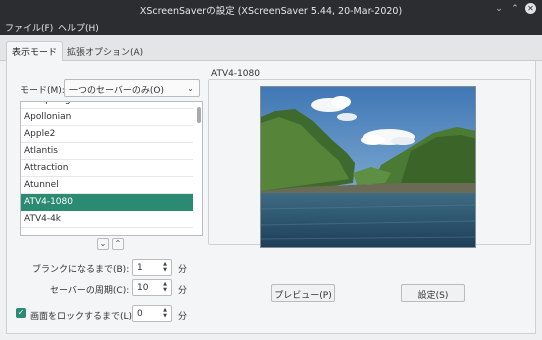 This screenshot has width=542, height=340. I want to click on list-down-button: ⌄, so click(103, 244).